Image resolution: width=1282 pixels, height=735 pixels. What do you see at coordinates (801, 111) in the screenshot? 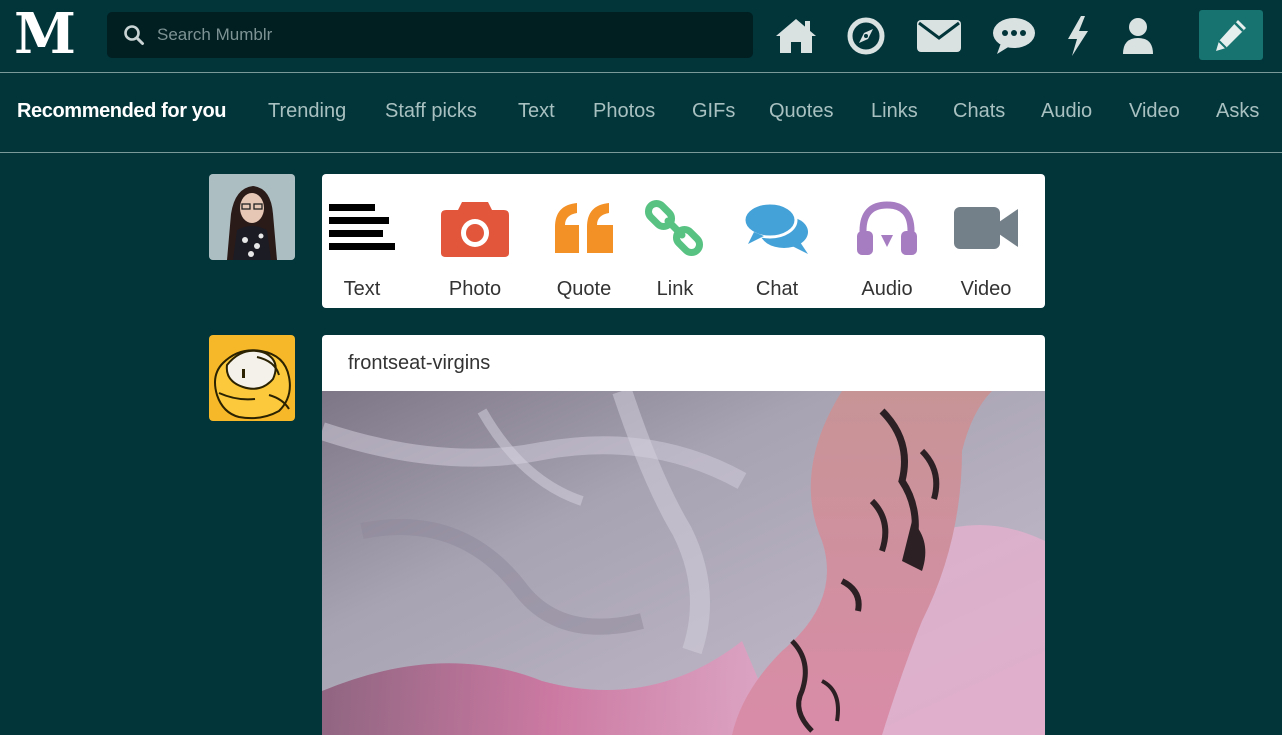
I see `tab-quotes: Quotes` at bounding box center [801, 111].